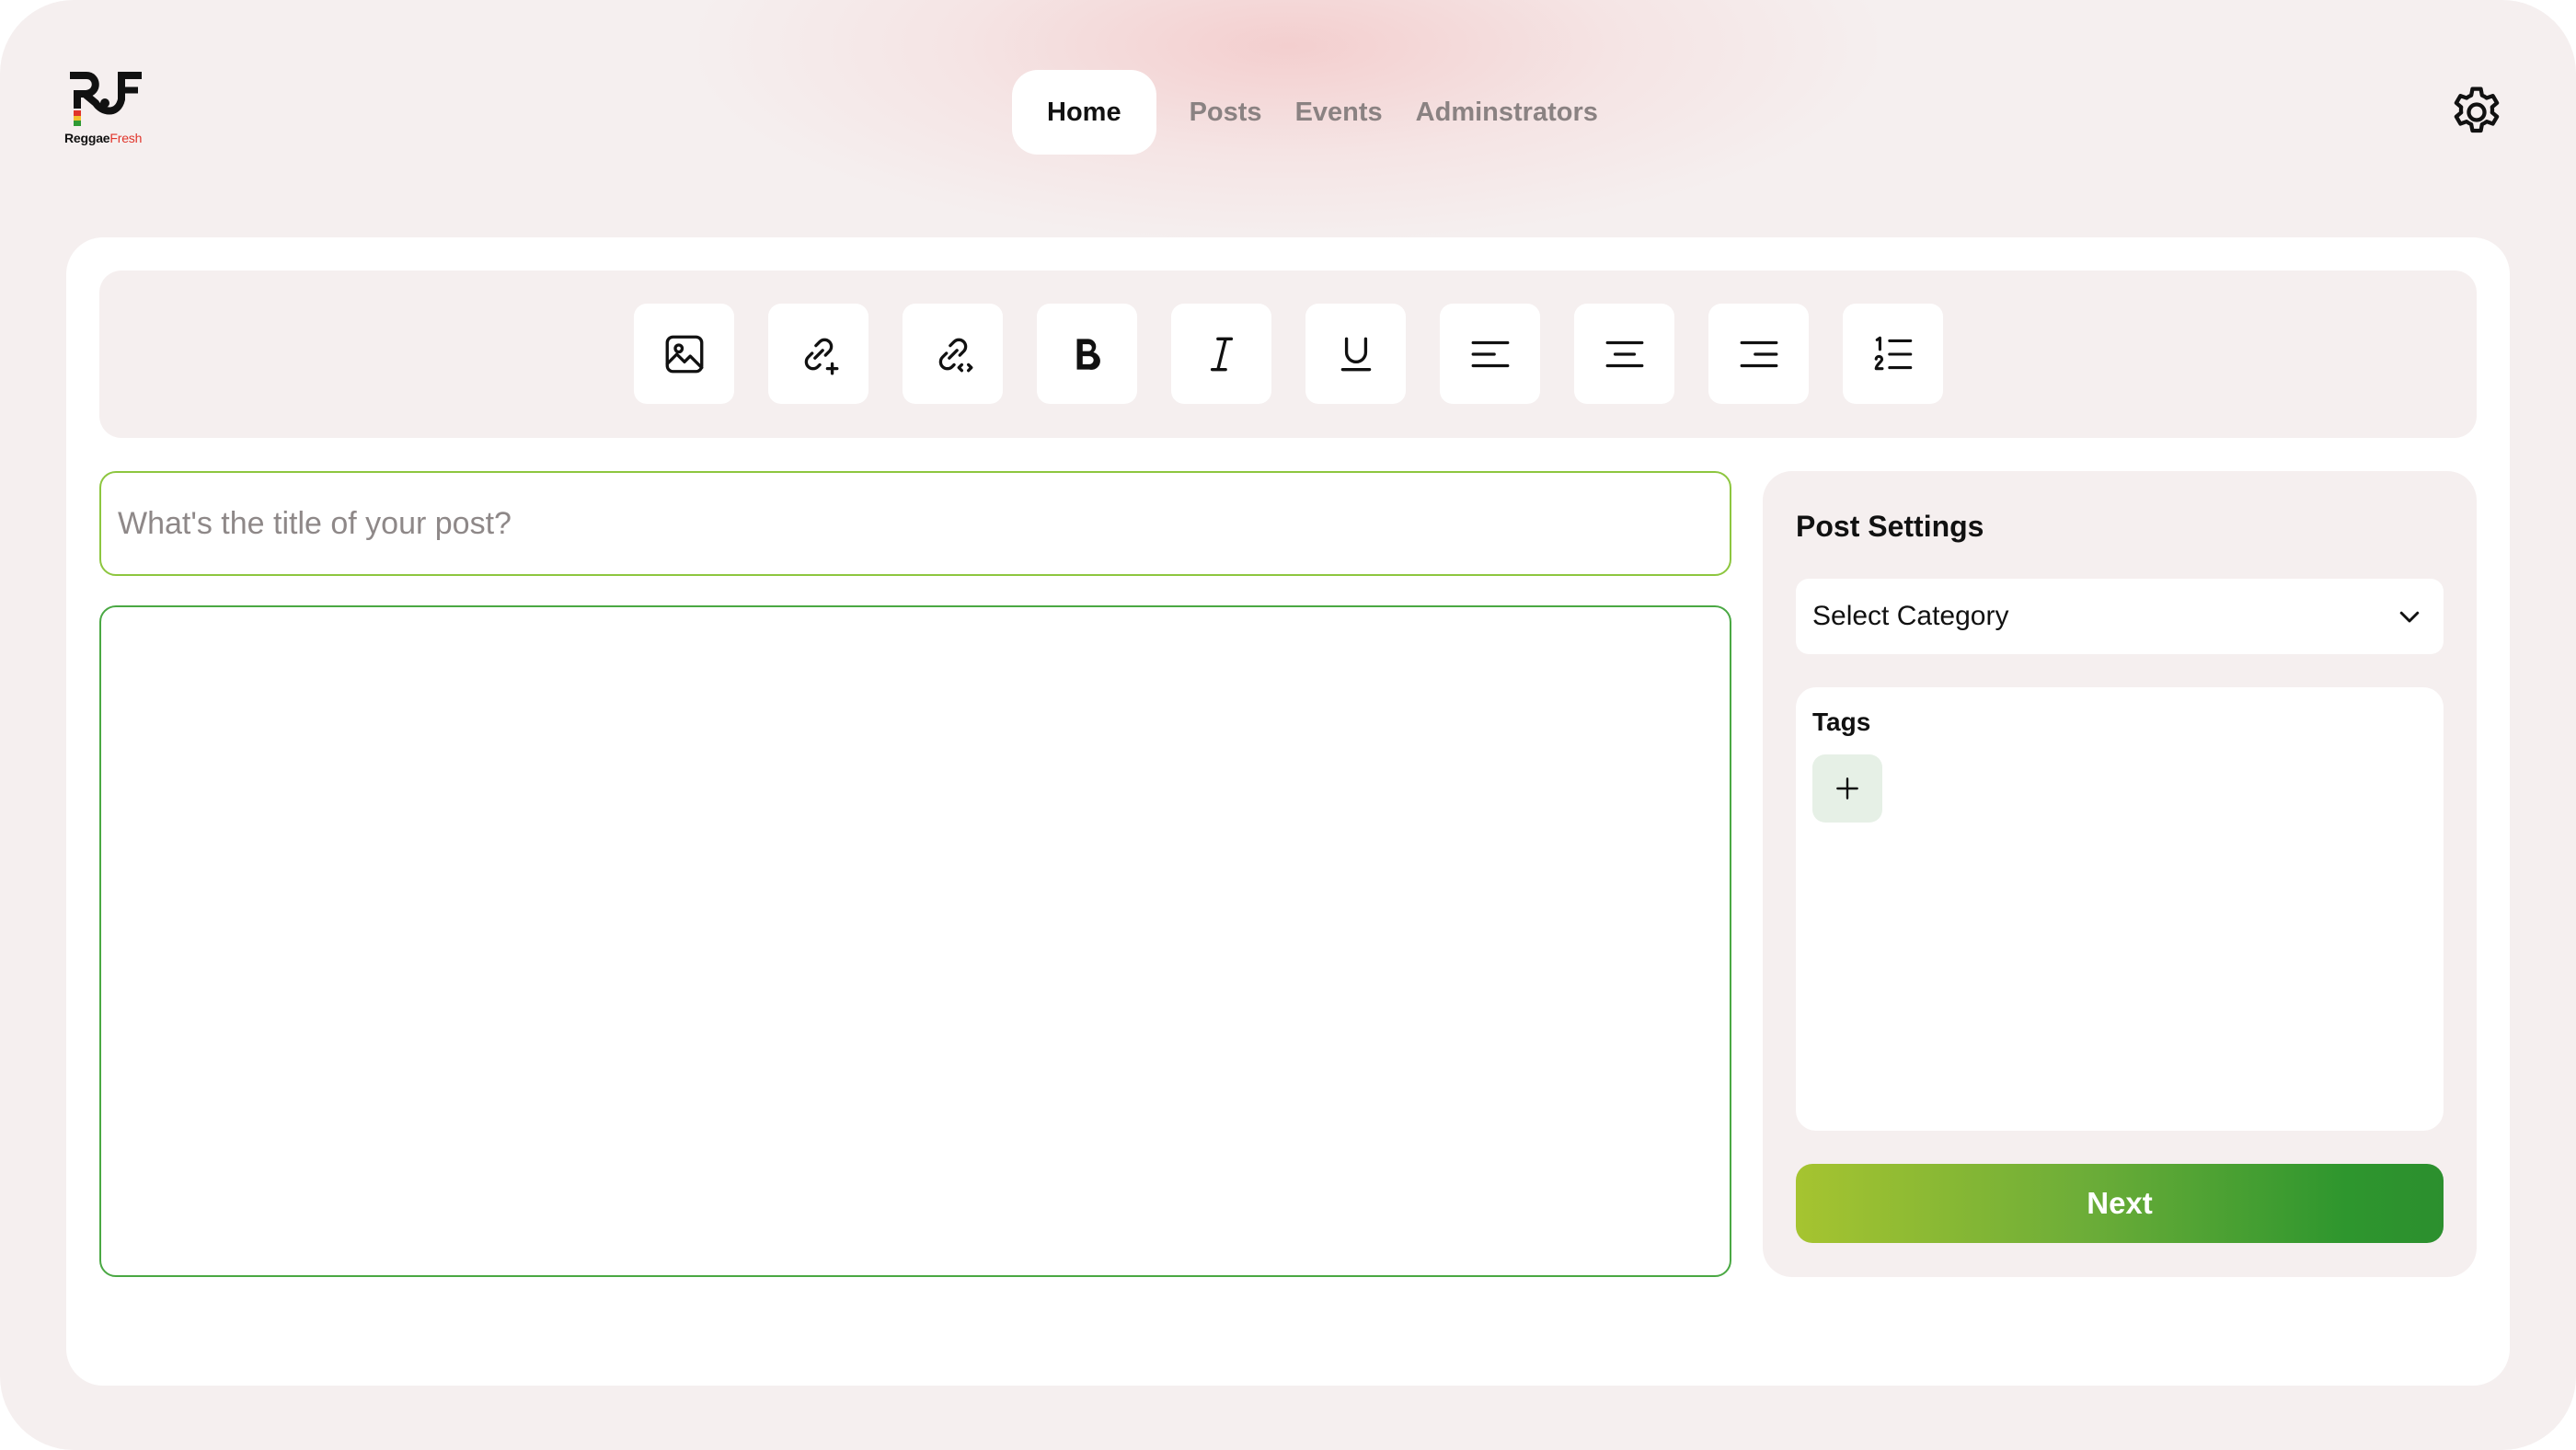 Image resolution: width=2576 pixels, height=1450 pixels. What do you see at coordinates (2120, 1204) in the screenshot?
I see `next-button: Next` at bounding box center [2120, 1204].